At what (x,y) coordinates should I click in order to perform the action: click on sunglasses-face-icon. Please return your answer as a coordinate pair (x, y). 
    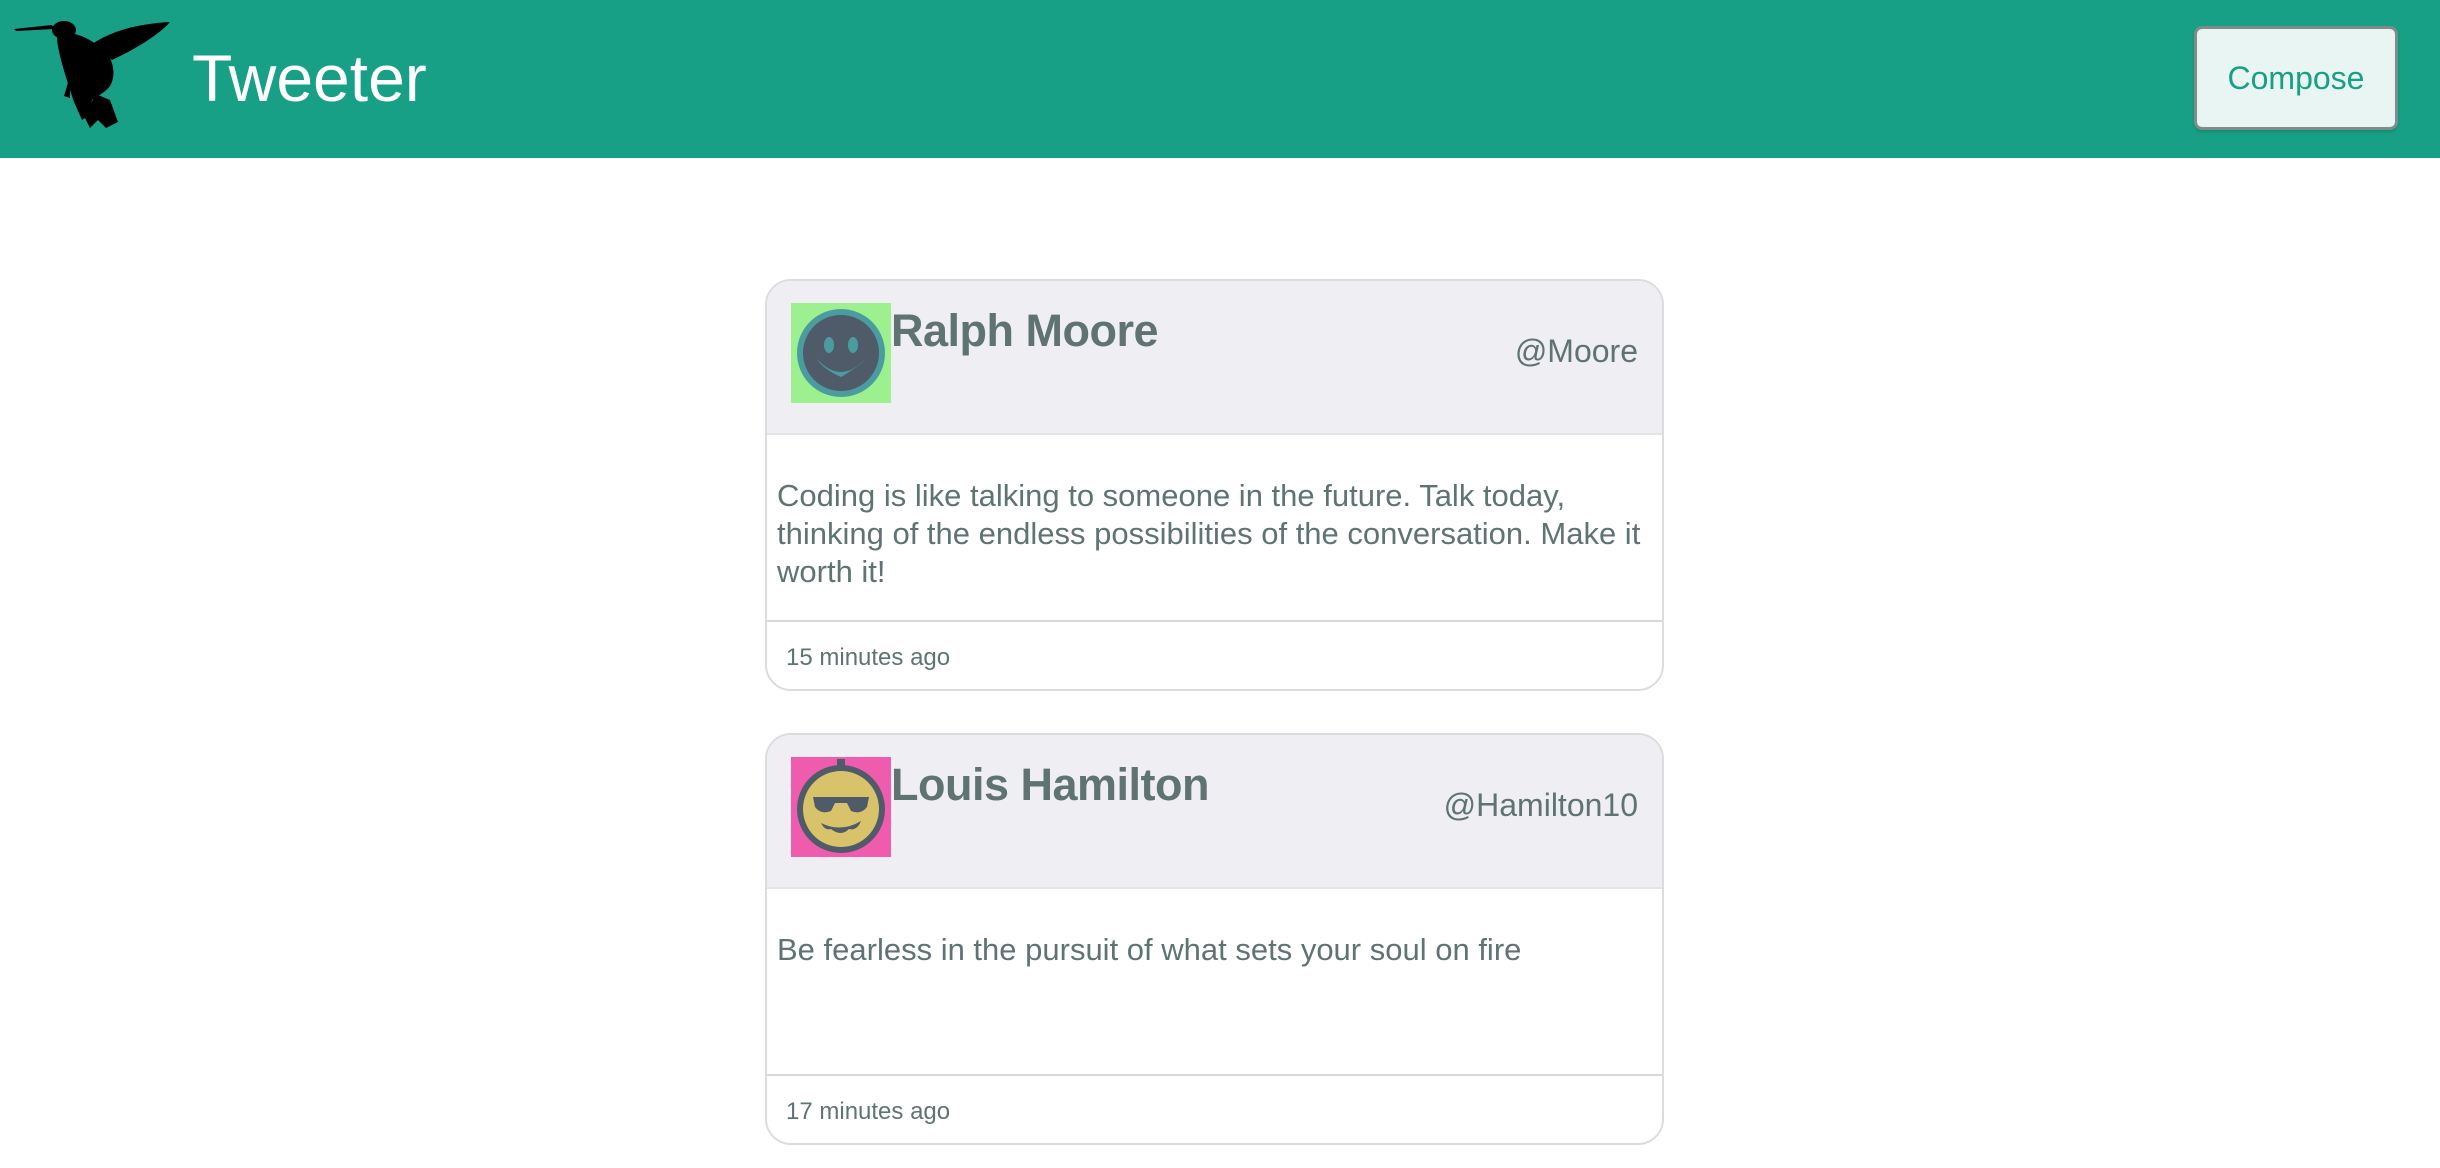
    Looking at the image, I should click on (841, 807).